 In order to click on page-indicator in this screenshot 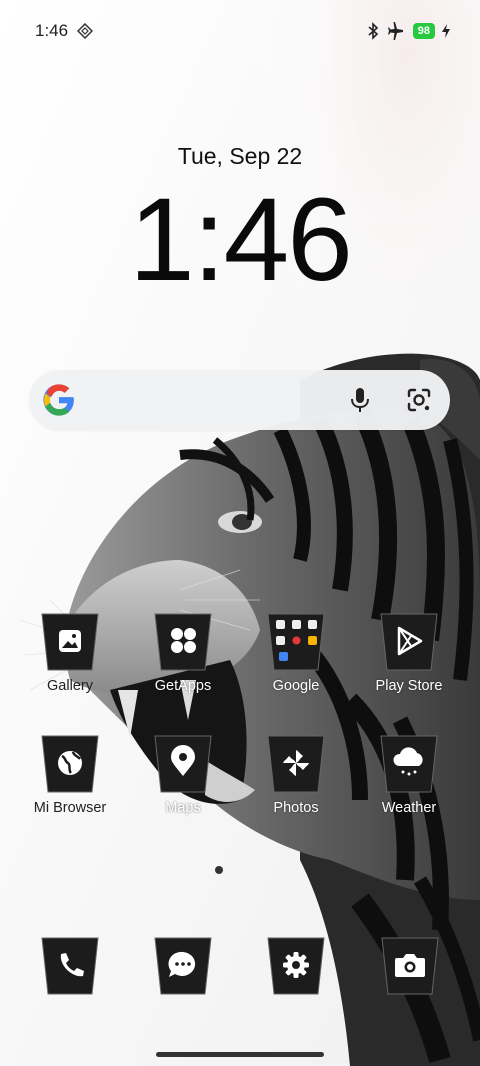, I will do `click(219, 870)`.